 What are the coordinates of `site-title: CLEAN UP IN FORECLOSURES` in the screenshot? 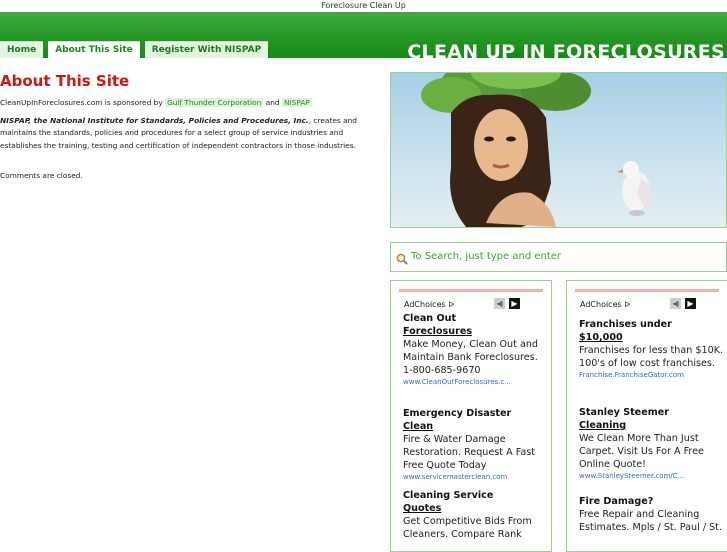 It's located at (566, 52).